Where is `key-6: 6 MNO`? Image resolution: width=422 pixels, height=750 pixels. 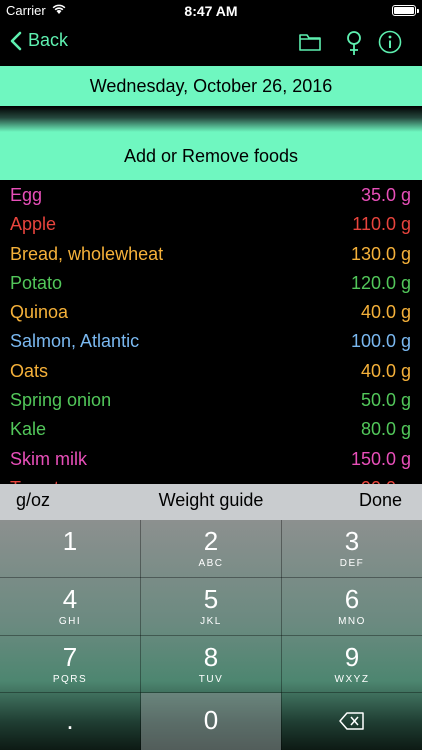 key-6: 6 MNO is located at coordinates (352, 606).